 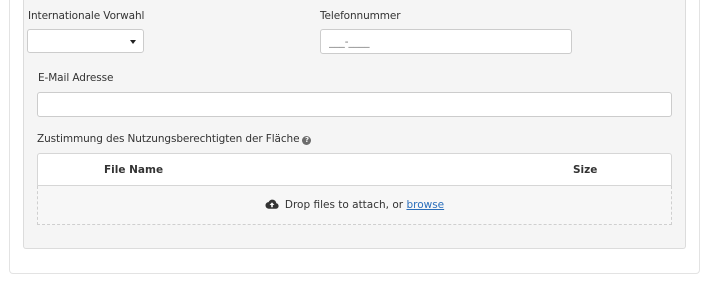 What do you see at coordinates (133, 170) in the screenshot?
I see `column-header-file-name: File Name` at bounding box center [133, 170].